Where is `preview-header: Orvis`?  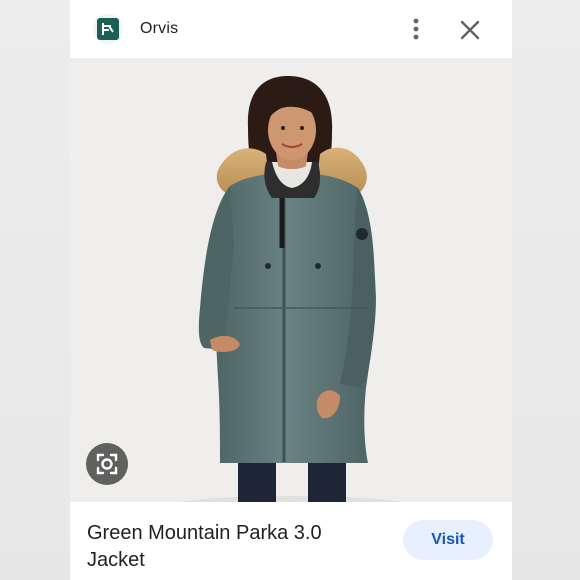
preview-header: Orvis is located at coordinates (291, 29).